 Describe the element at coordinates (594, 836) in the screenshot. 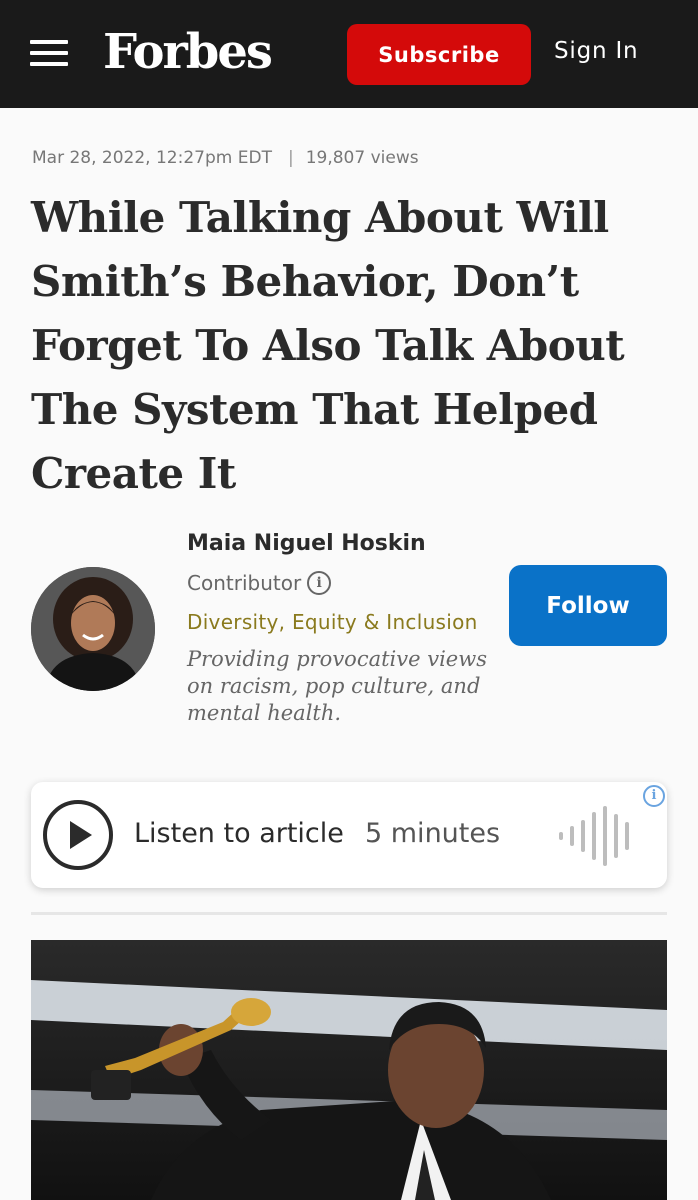

I see `audio-waveform-icon` at that location.